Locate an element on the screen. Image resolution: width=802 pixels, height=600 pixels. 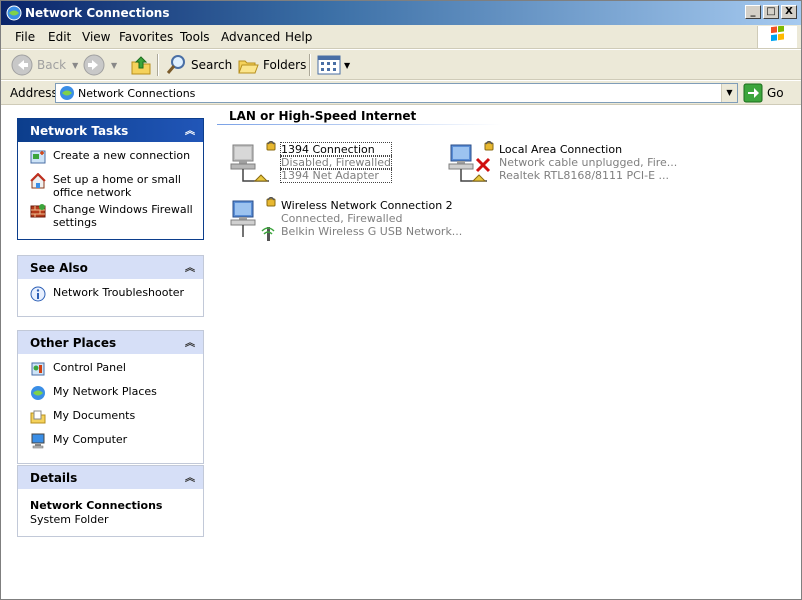
forward-arrow-icon is located at coordinates (94, 65).